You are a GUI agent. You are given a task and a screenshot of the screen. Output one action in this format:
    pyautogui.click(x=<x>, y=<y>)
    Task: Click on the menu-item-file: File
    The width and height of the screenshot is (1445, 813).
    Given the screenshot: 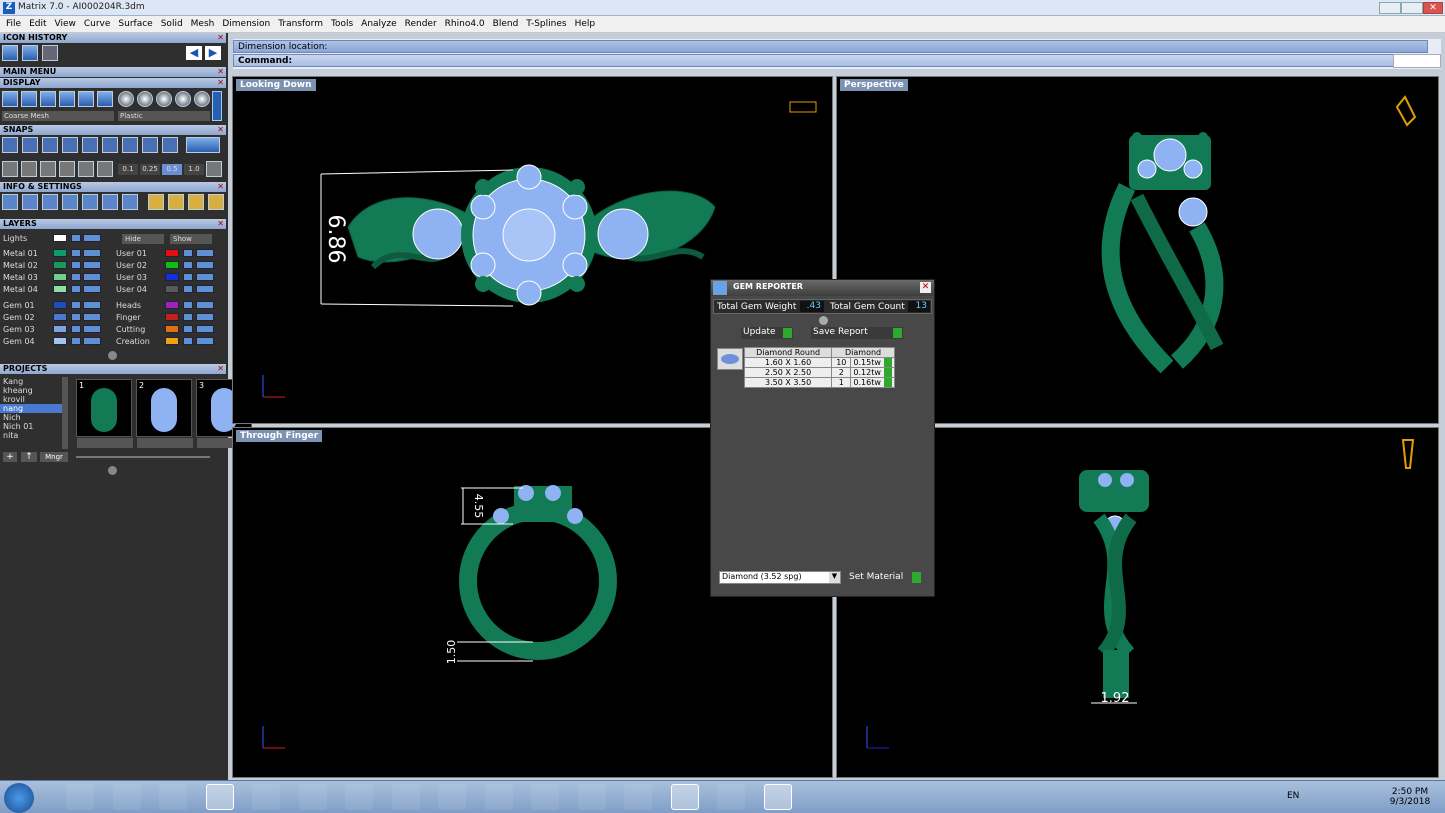 What is the action you would take?
    pyautogui.click(x=13, y=24)
    